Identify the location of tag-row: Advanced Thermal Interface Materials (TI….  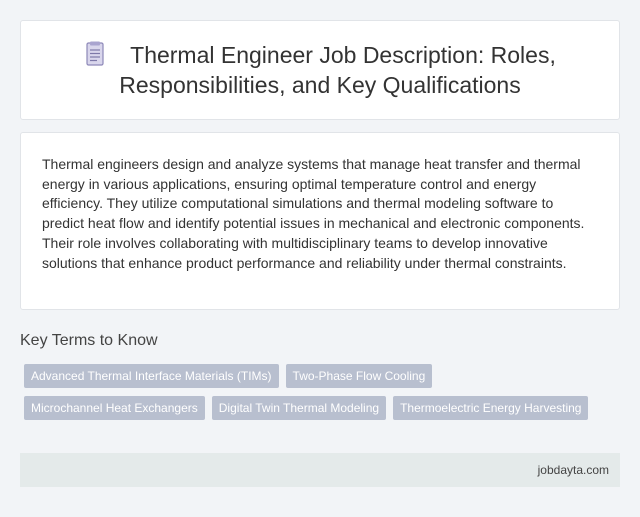
(322, 376).